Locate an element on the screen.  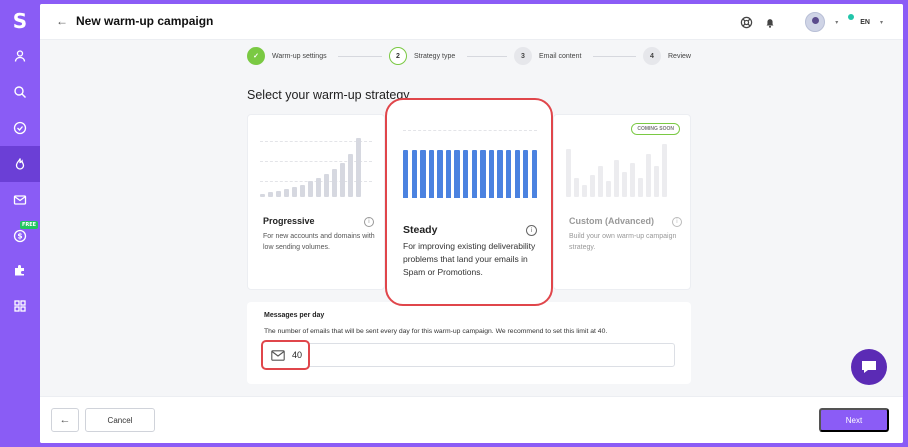
back-button: ← is located at coordinates (65, 420).